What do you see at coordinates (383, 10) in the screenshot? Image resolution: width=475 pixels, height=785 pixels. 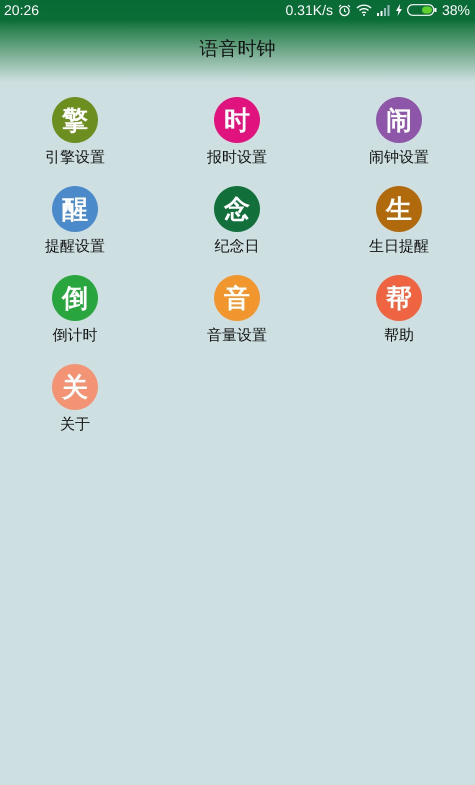 I see `signal-icon` at bounding box center [383, 10].